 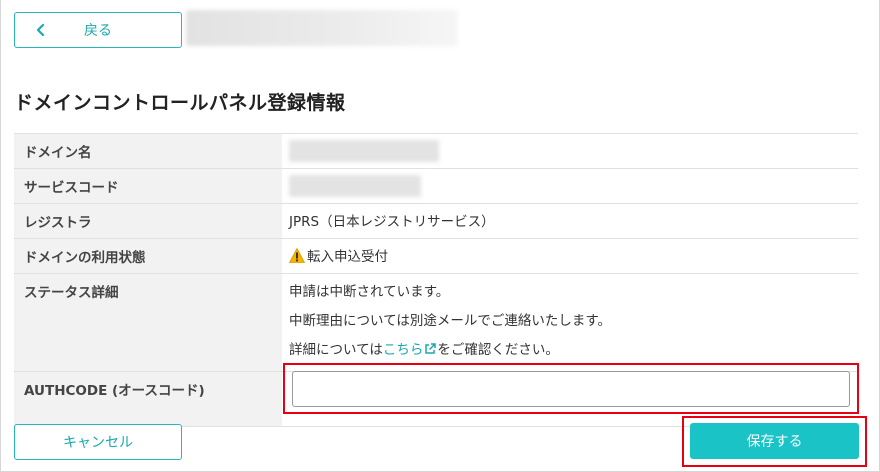 What do you see at coordinates (347, 257) in the screenshot?
I see `usage-status-text: 転入申込受付` at bounding box center [347, 257].